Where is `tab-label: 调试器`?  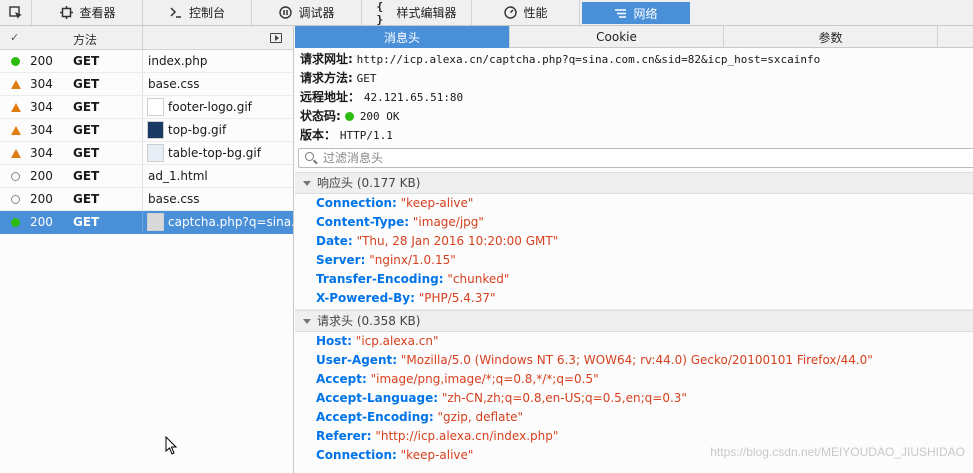
tab-label: 调试器 is located at coordinates (316, 13).